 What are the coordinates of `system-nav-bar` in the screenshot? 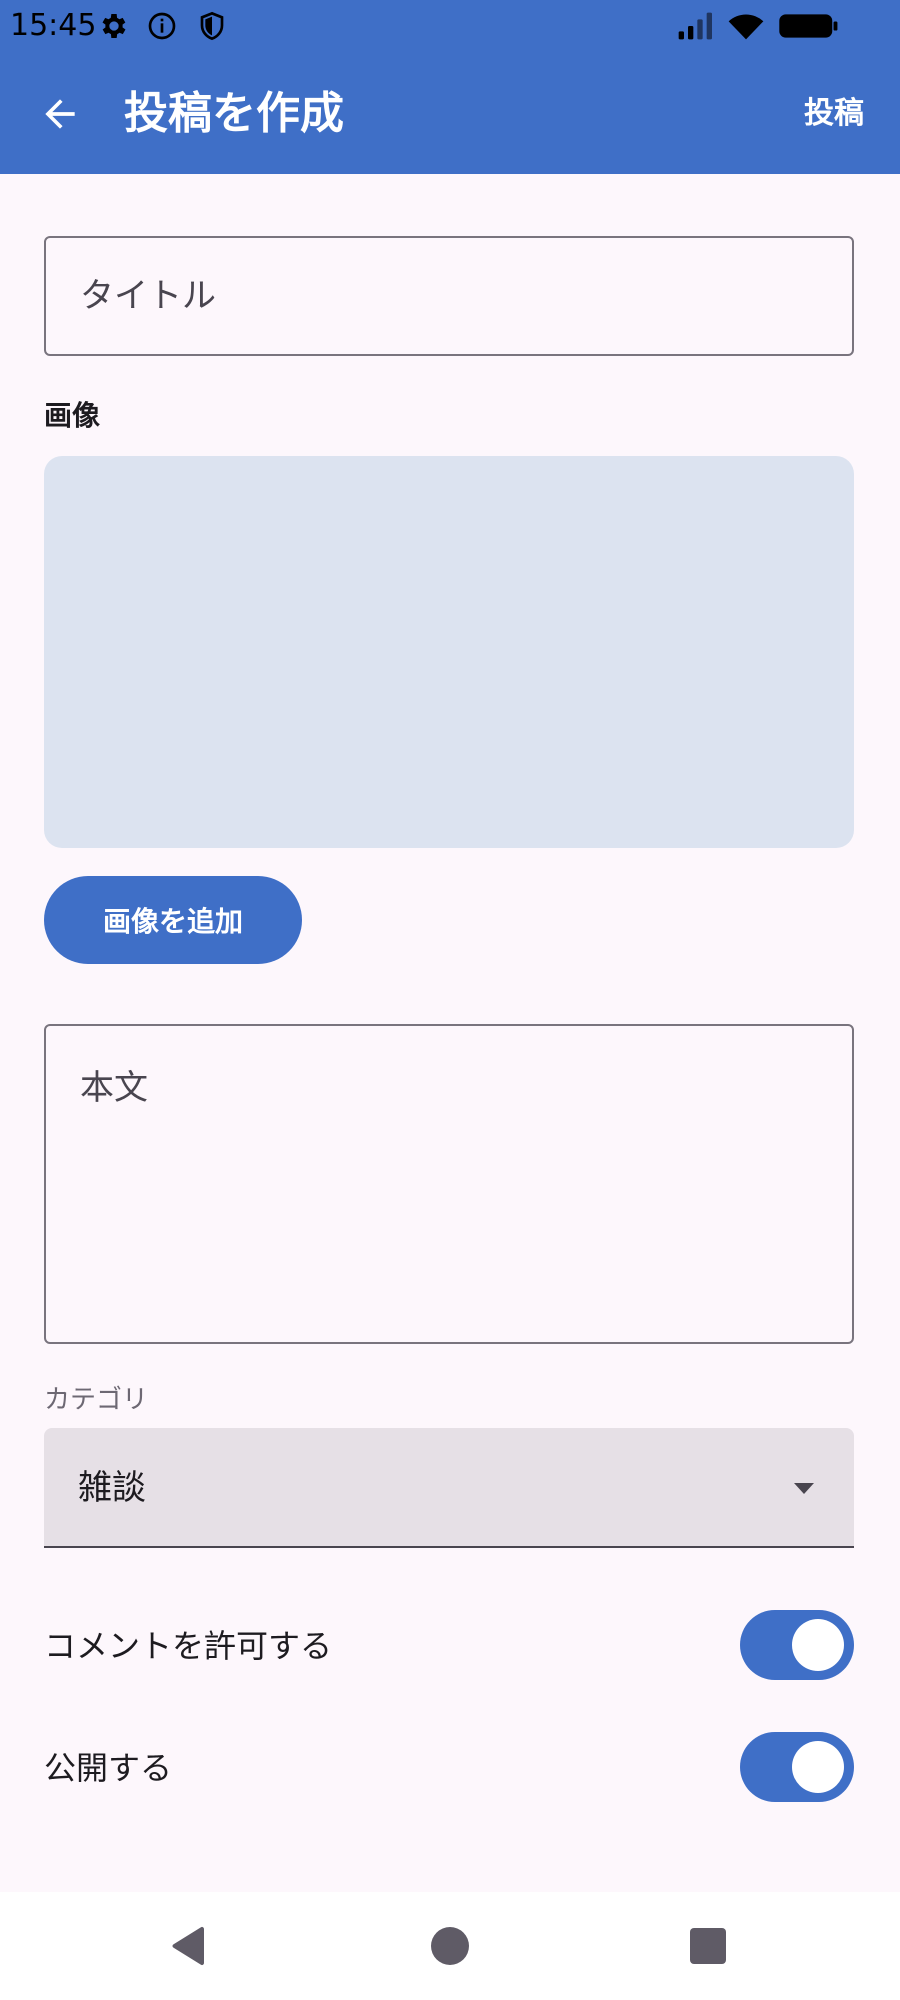 It's located at (450, 1946).